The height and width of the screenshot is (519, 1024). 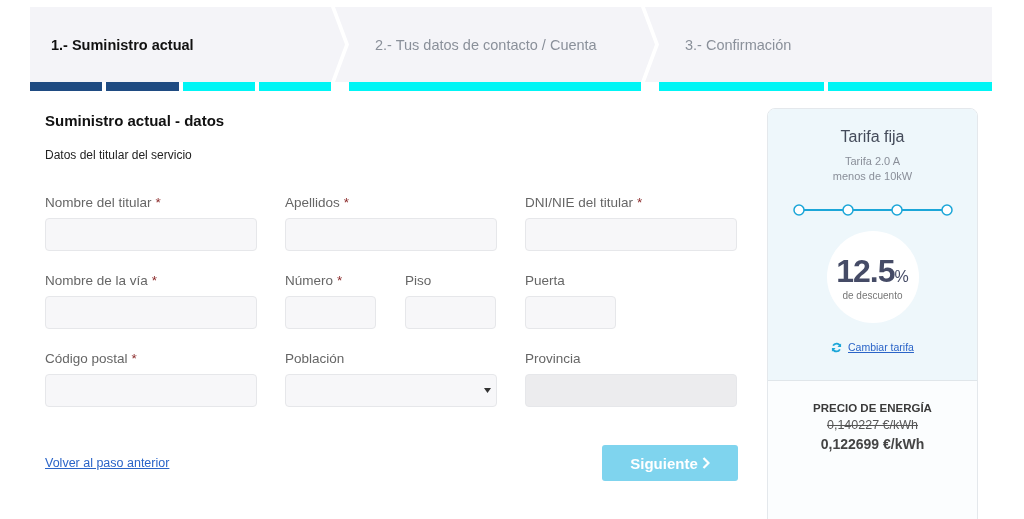 What do you see at coordinates (872, 295) in the screenshot?
I see `discount-label: de descuento` at bounding box center [872, 295].